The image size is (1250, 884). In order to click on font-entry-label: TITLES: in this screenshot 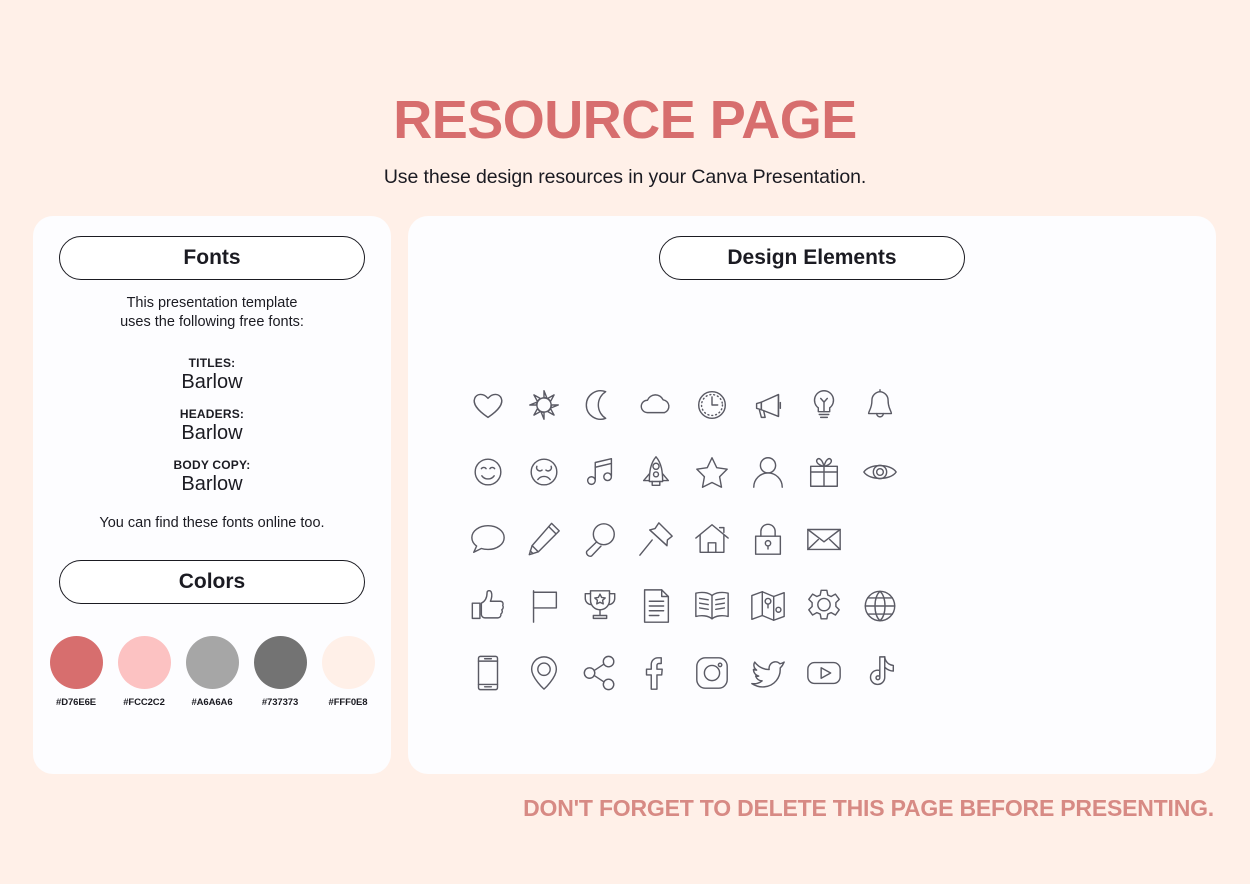, I will do `click(212, 363)`.